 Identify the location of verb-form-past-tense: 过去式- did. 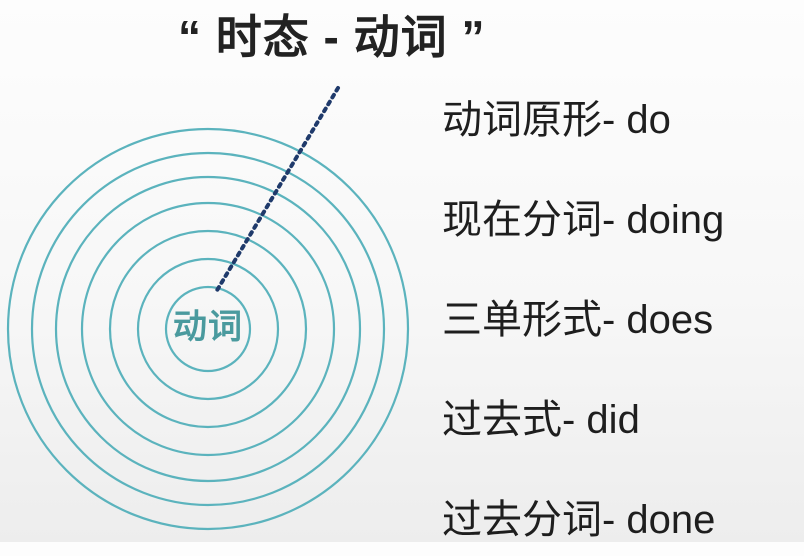
(541, 420).